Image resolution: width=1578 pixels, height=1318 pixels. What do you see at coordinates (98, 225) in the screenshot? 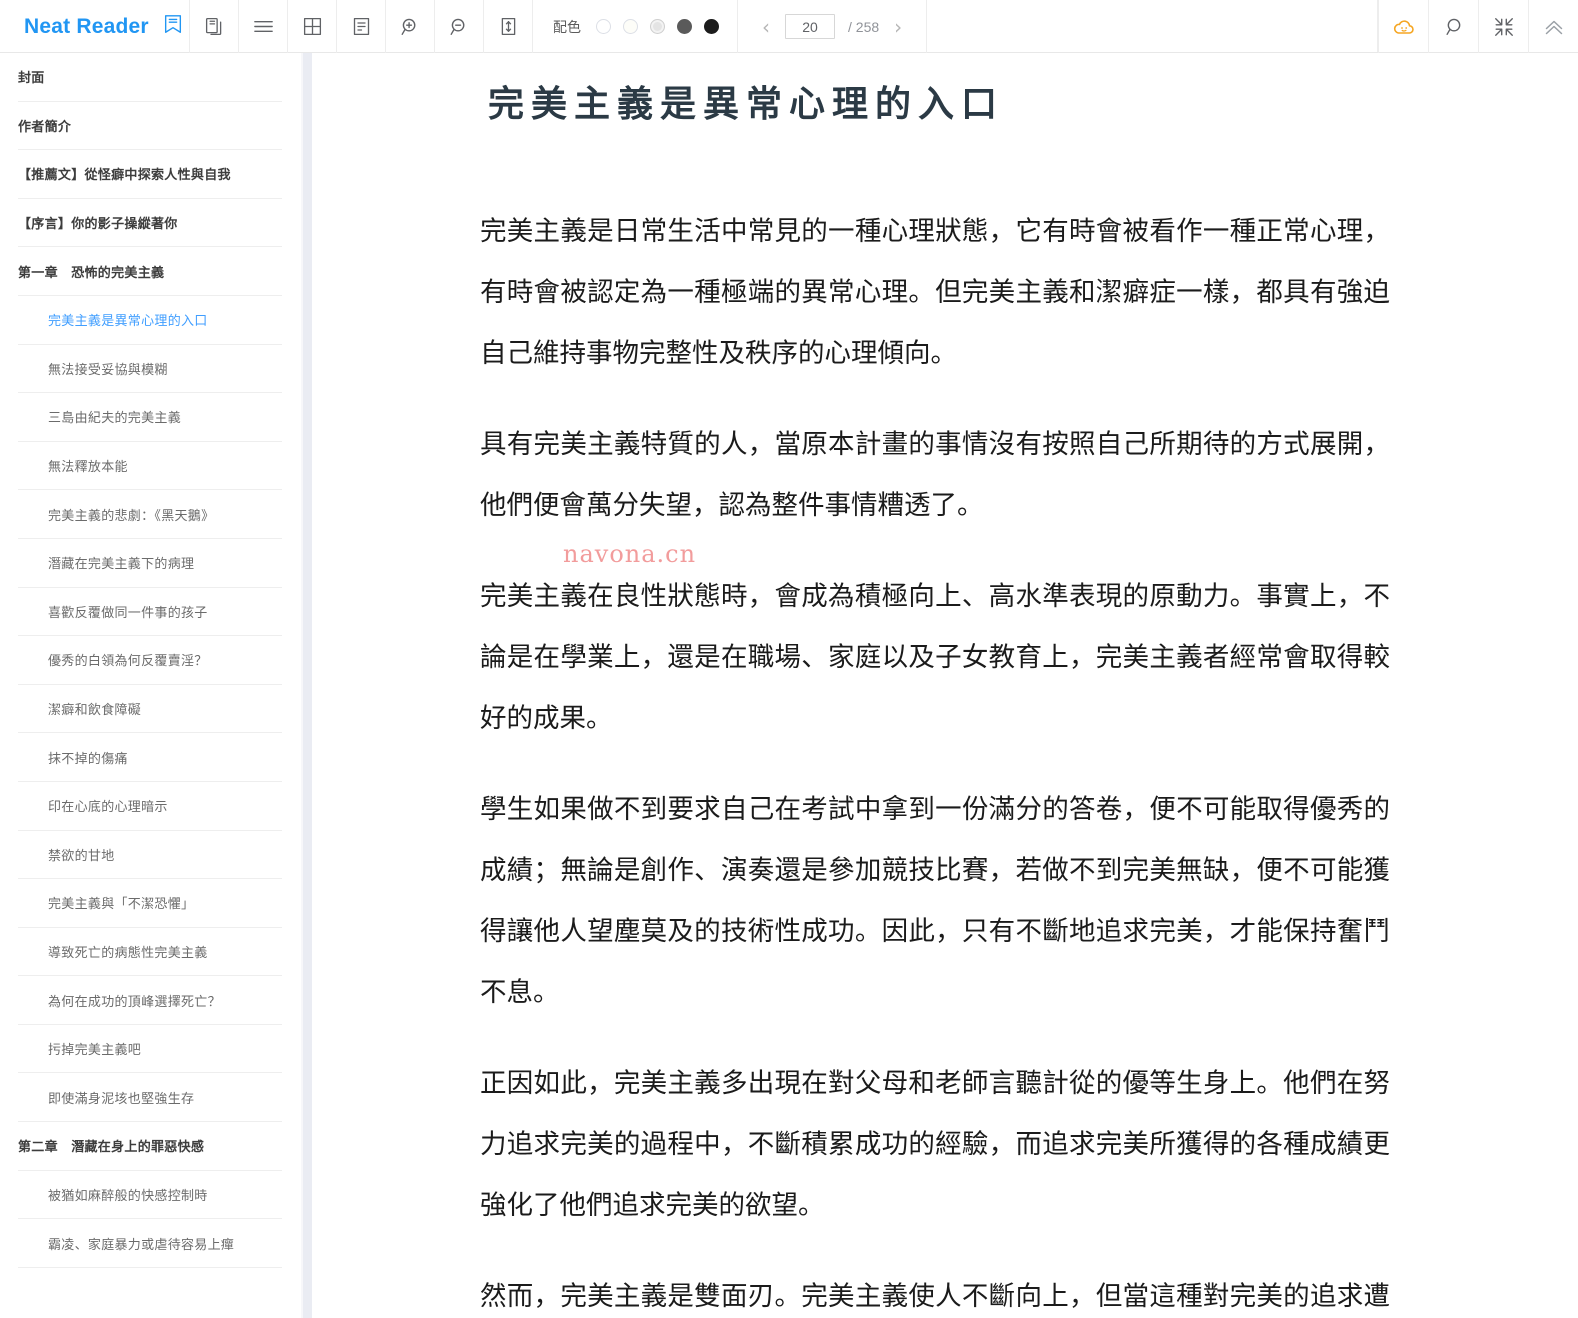
I see `toc-item-label: 【序言】你的影子操縱著你` at bounding box center [98, 225].